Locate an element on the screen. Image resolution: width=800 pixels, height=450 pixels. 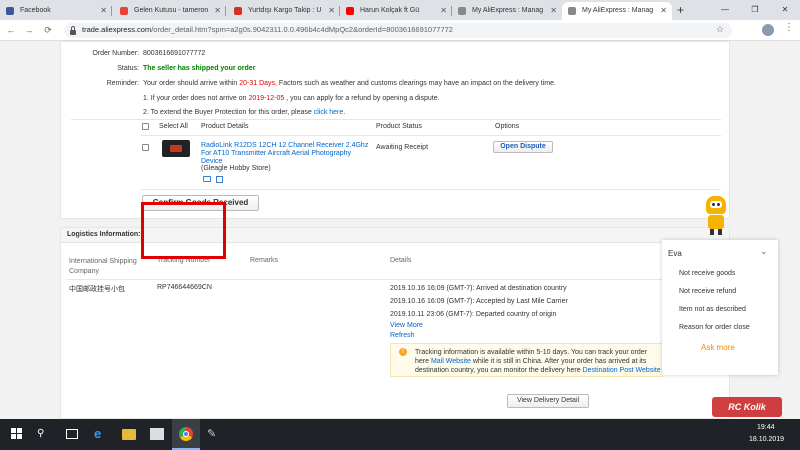
new-tab-button: + is located at coordinates (680, 10).